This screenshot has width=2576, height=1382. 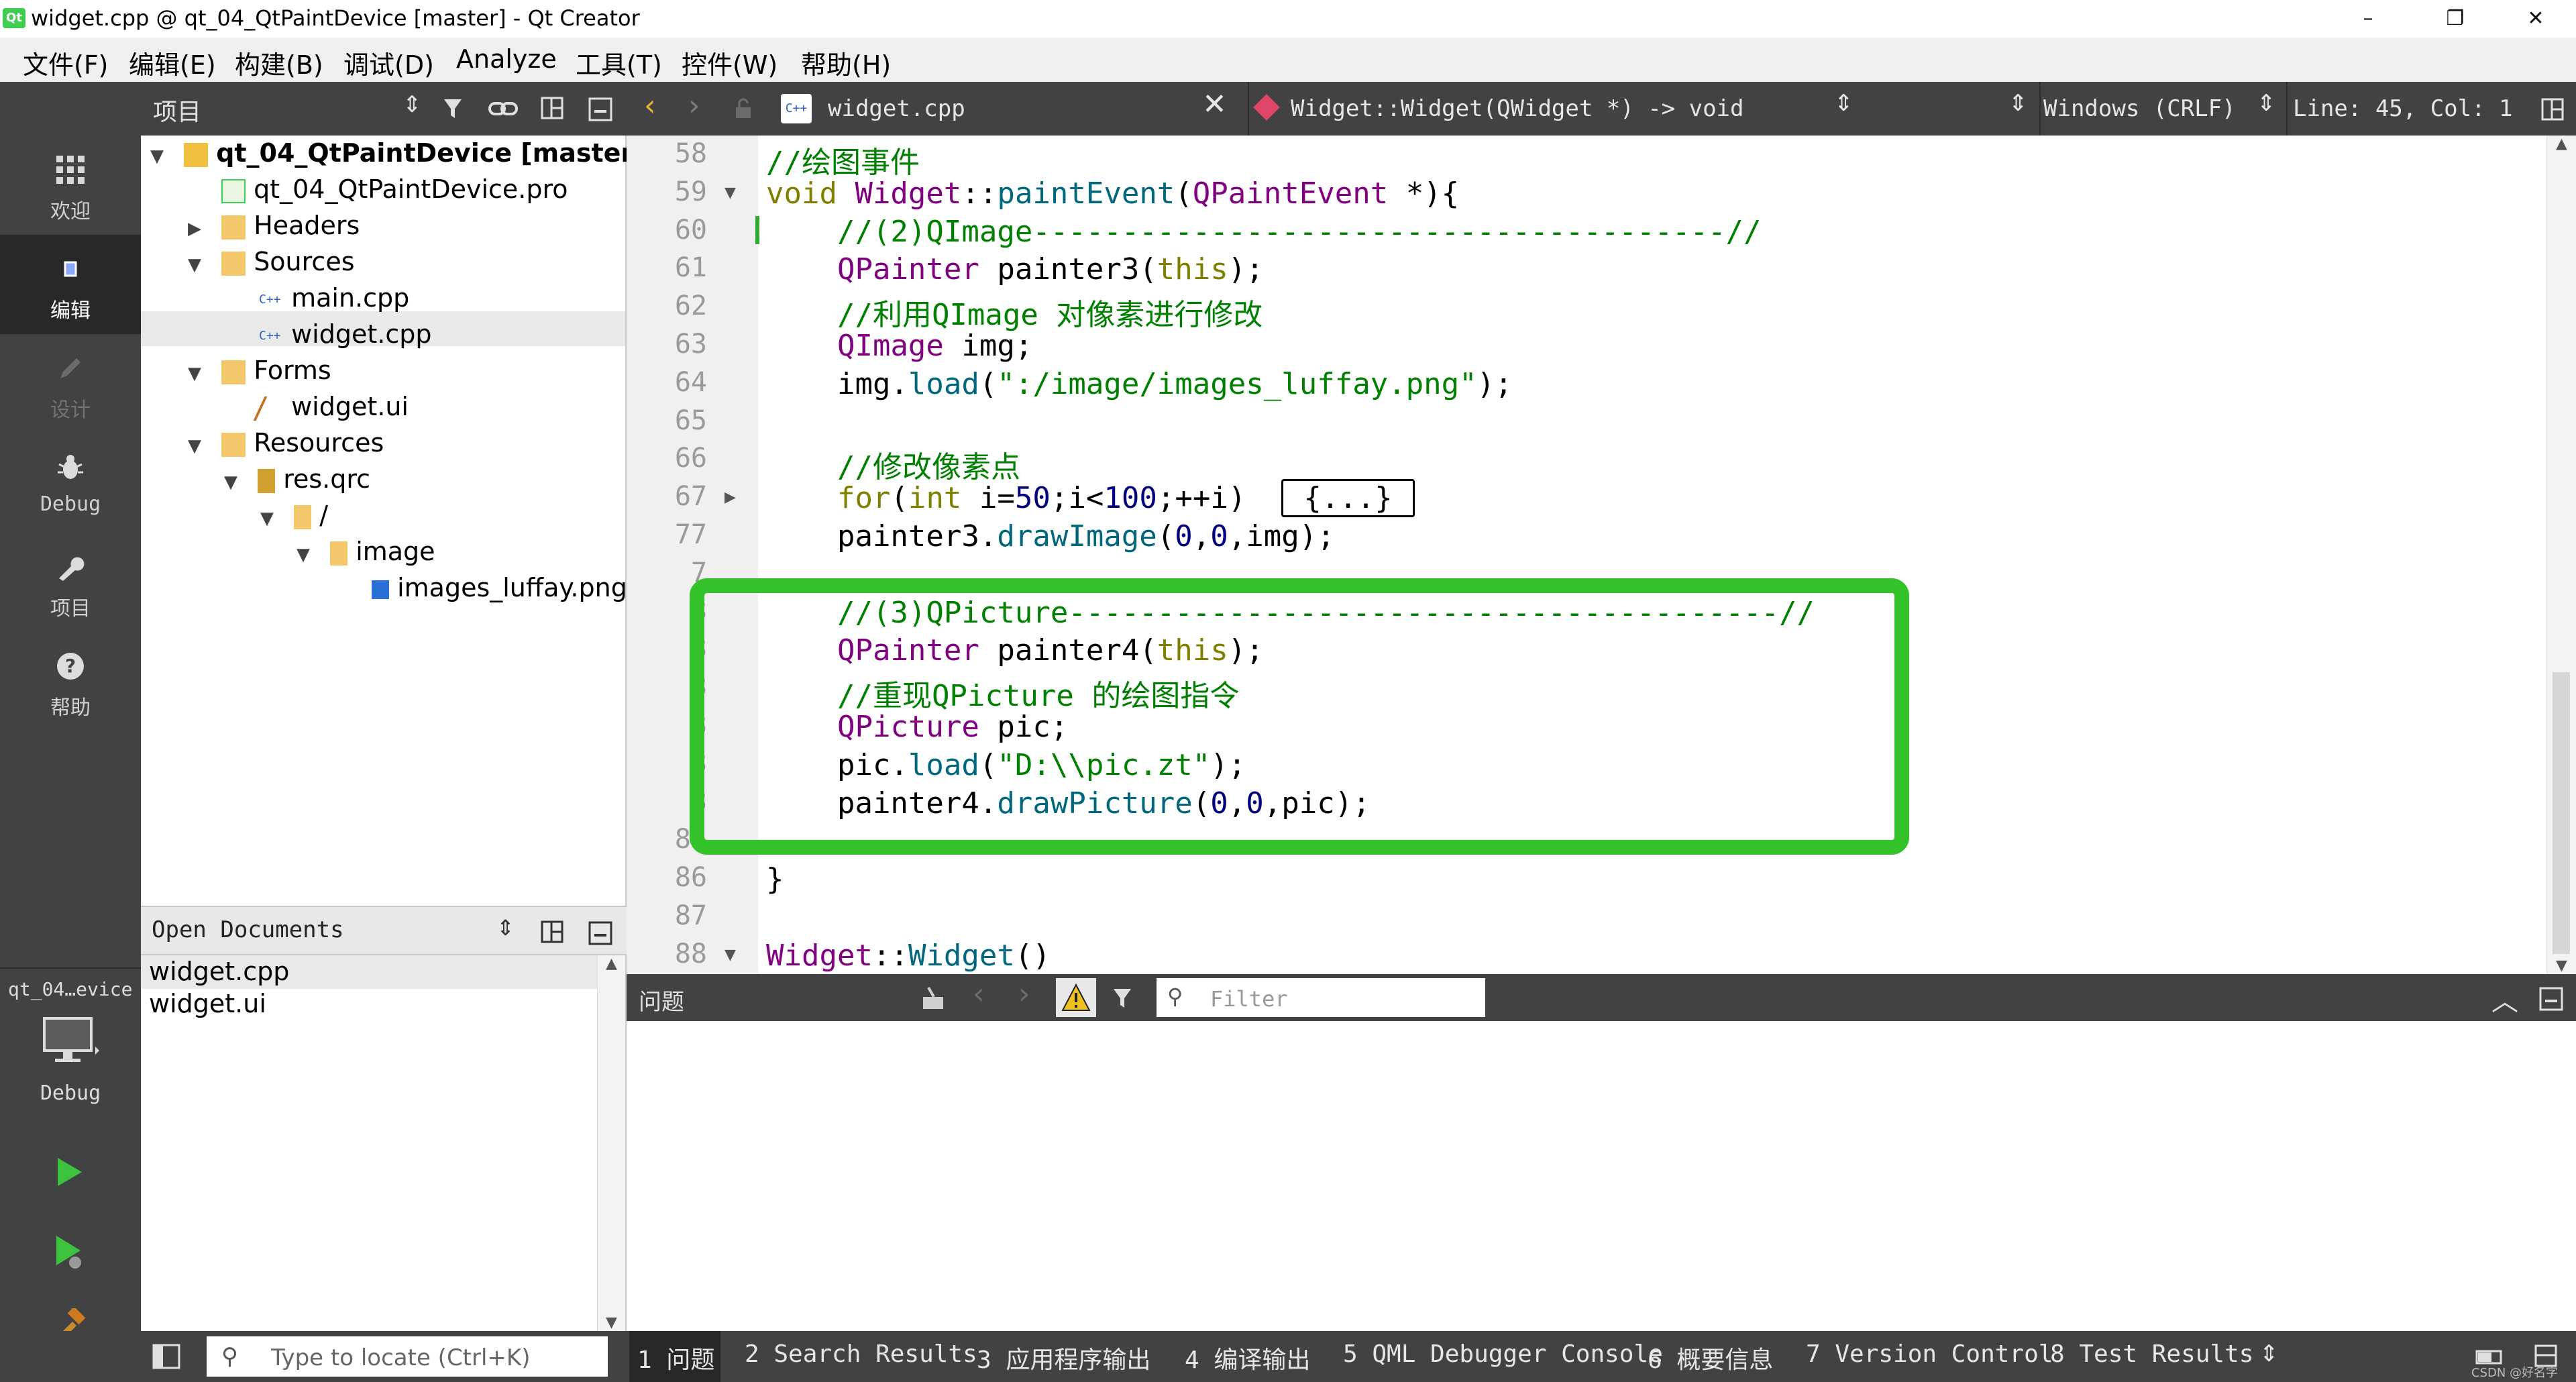 I want to click on tabs-select-icon: ⇕, so click(x=2269, y=1353).